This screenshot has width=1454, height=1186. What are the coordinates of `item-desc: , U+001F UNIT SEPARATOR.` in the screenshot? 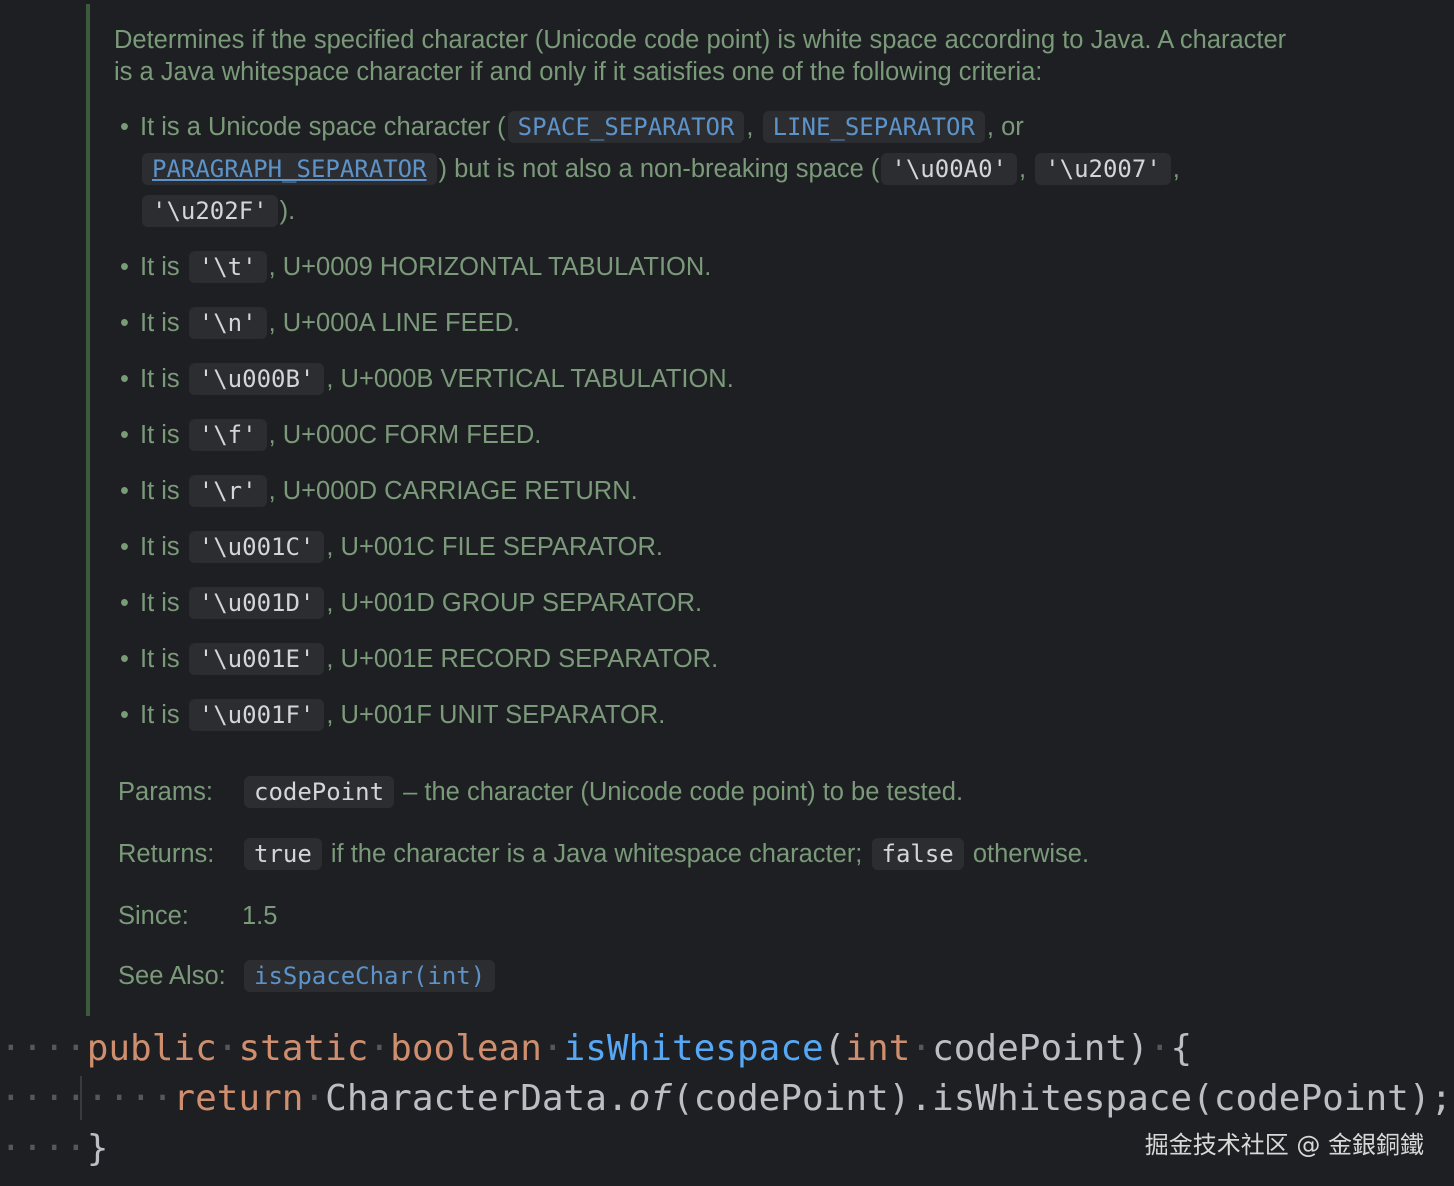 It's located at (496, 715).